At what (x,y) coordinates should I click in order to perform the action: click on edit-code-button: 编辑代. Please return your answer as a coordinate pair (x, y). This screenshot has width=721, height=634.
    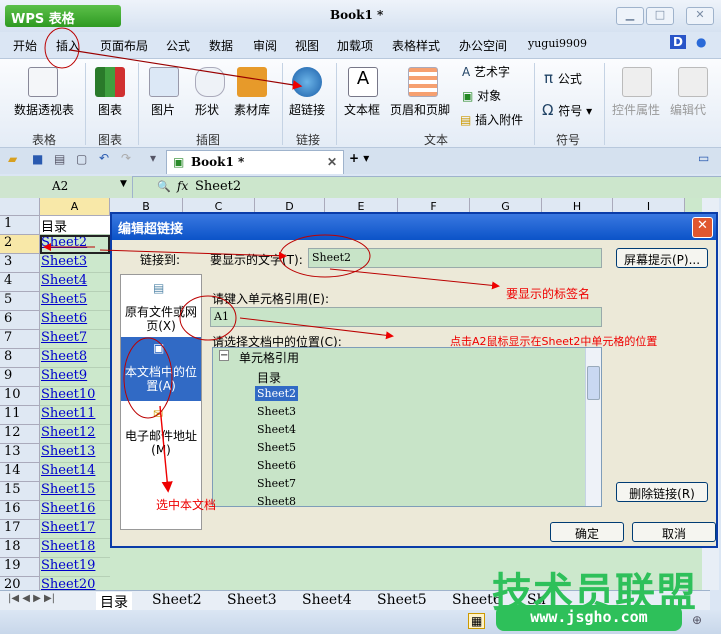
    Looking at the image, I should click on (688, 109).